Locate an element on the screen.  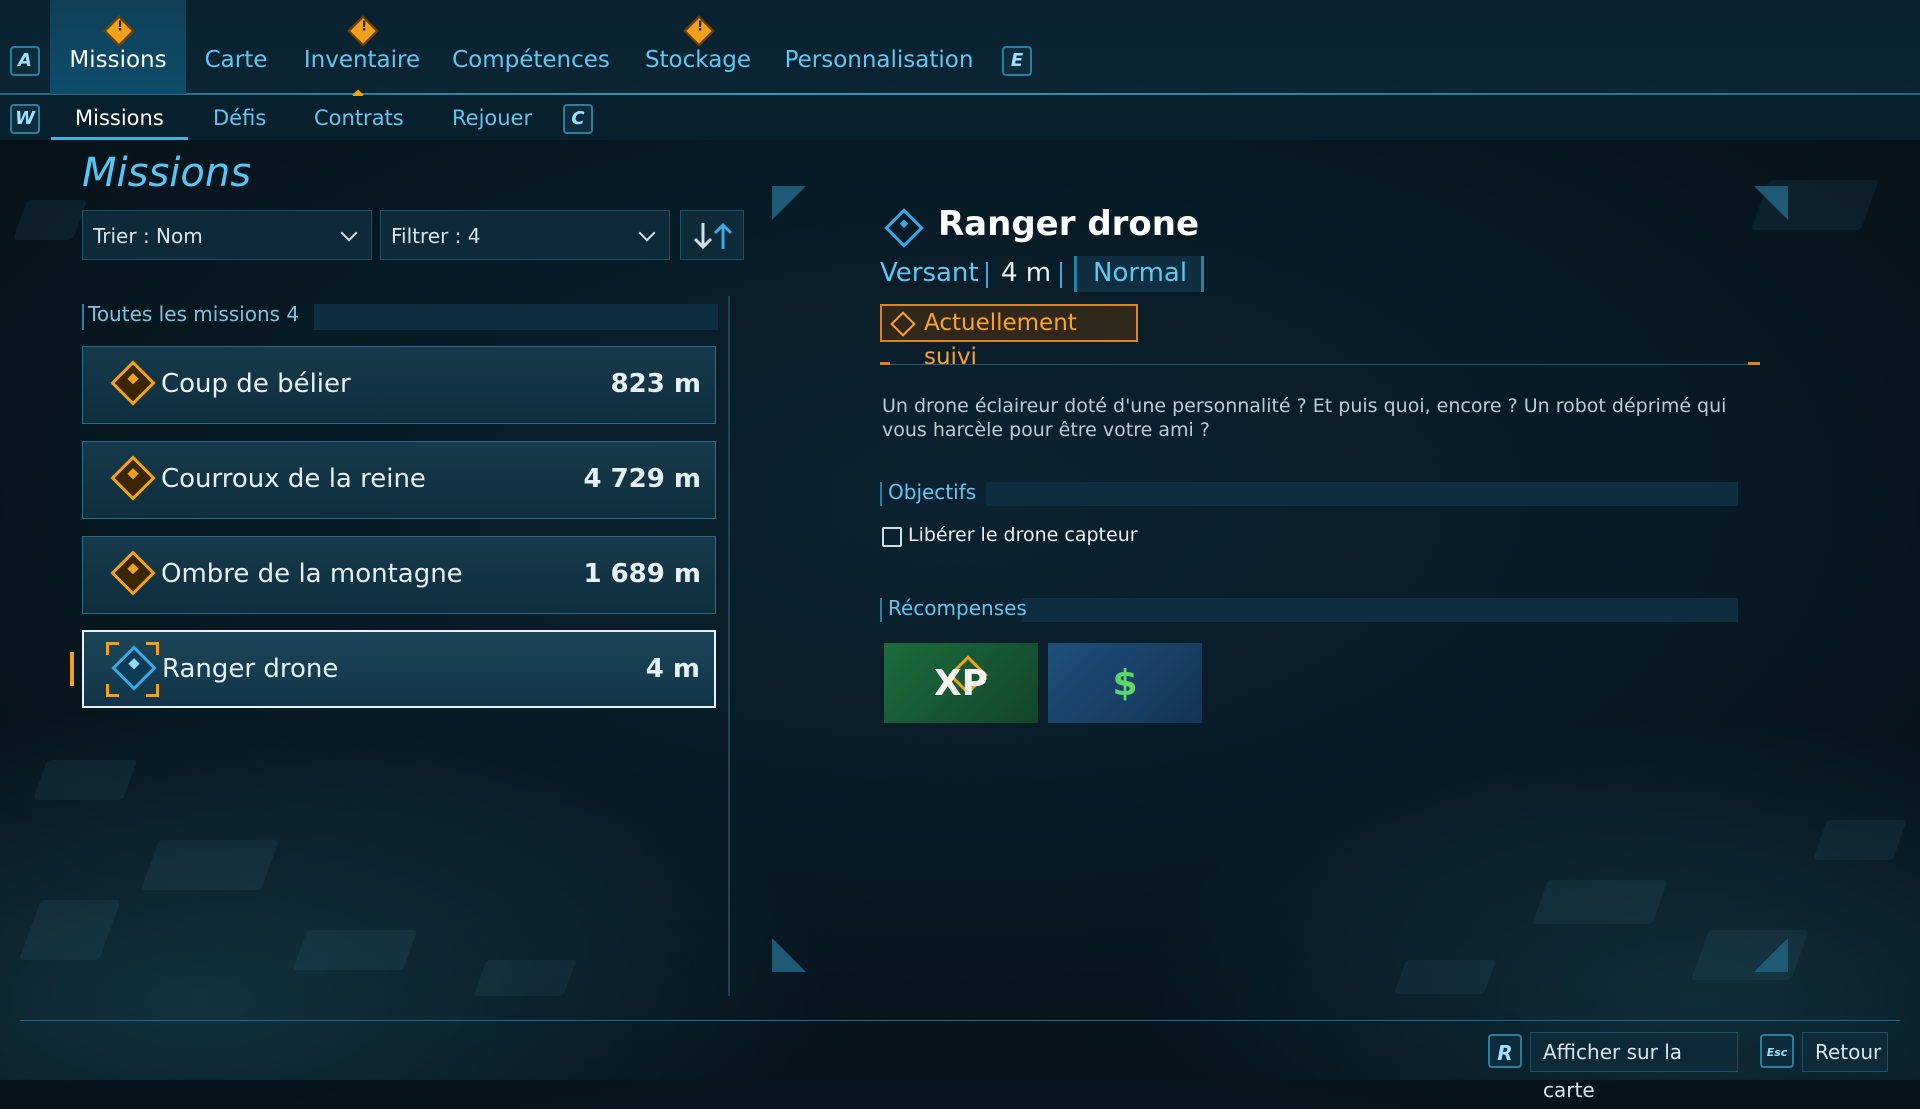
mission-distance: 823 m is located at coordinates (655, 384).